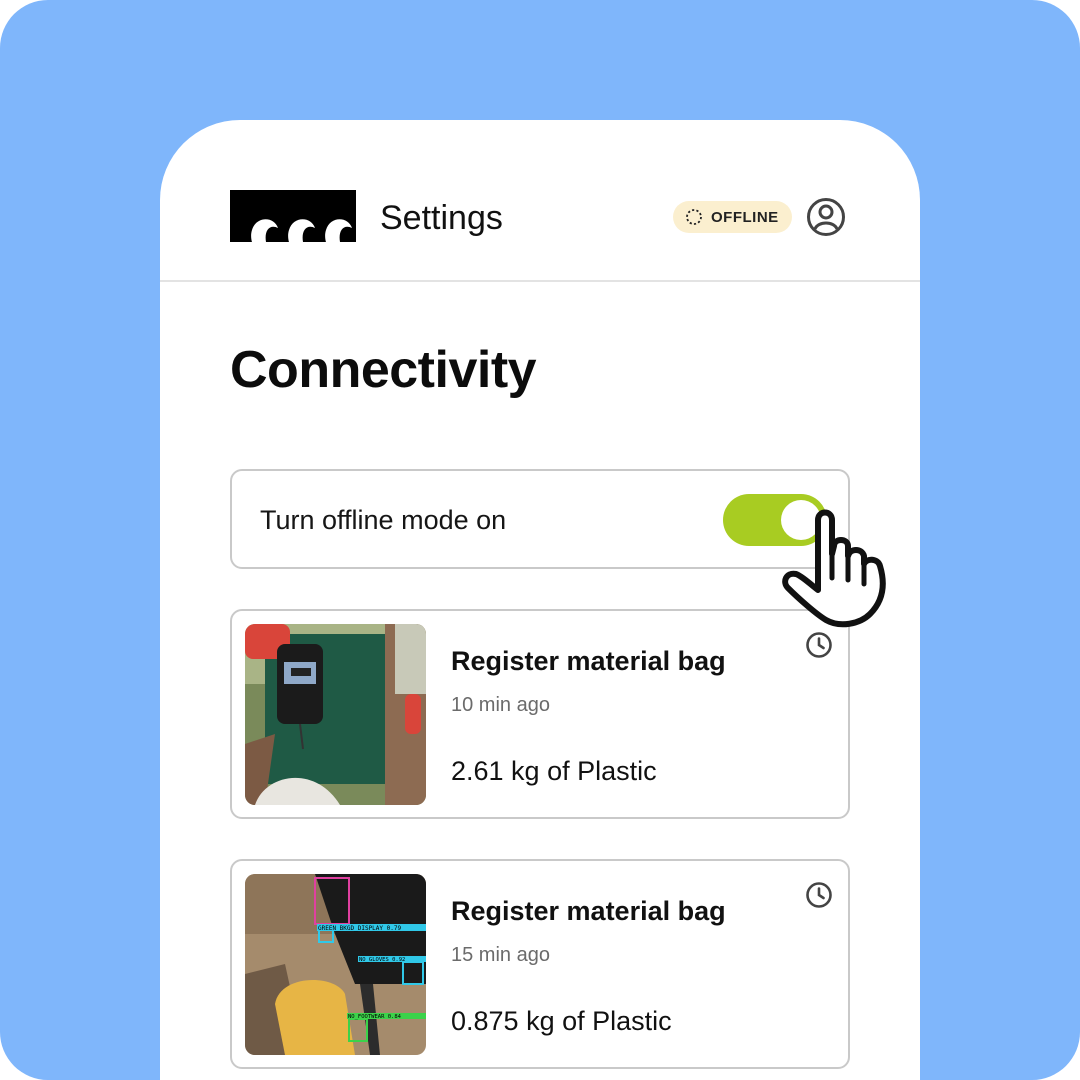 The height and width of the screenshot is (1080, 1080). Describe the element at coordinates (500, 705) in the screenshot. I see `activity-time: 10 min ago` at that location.